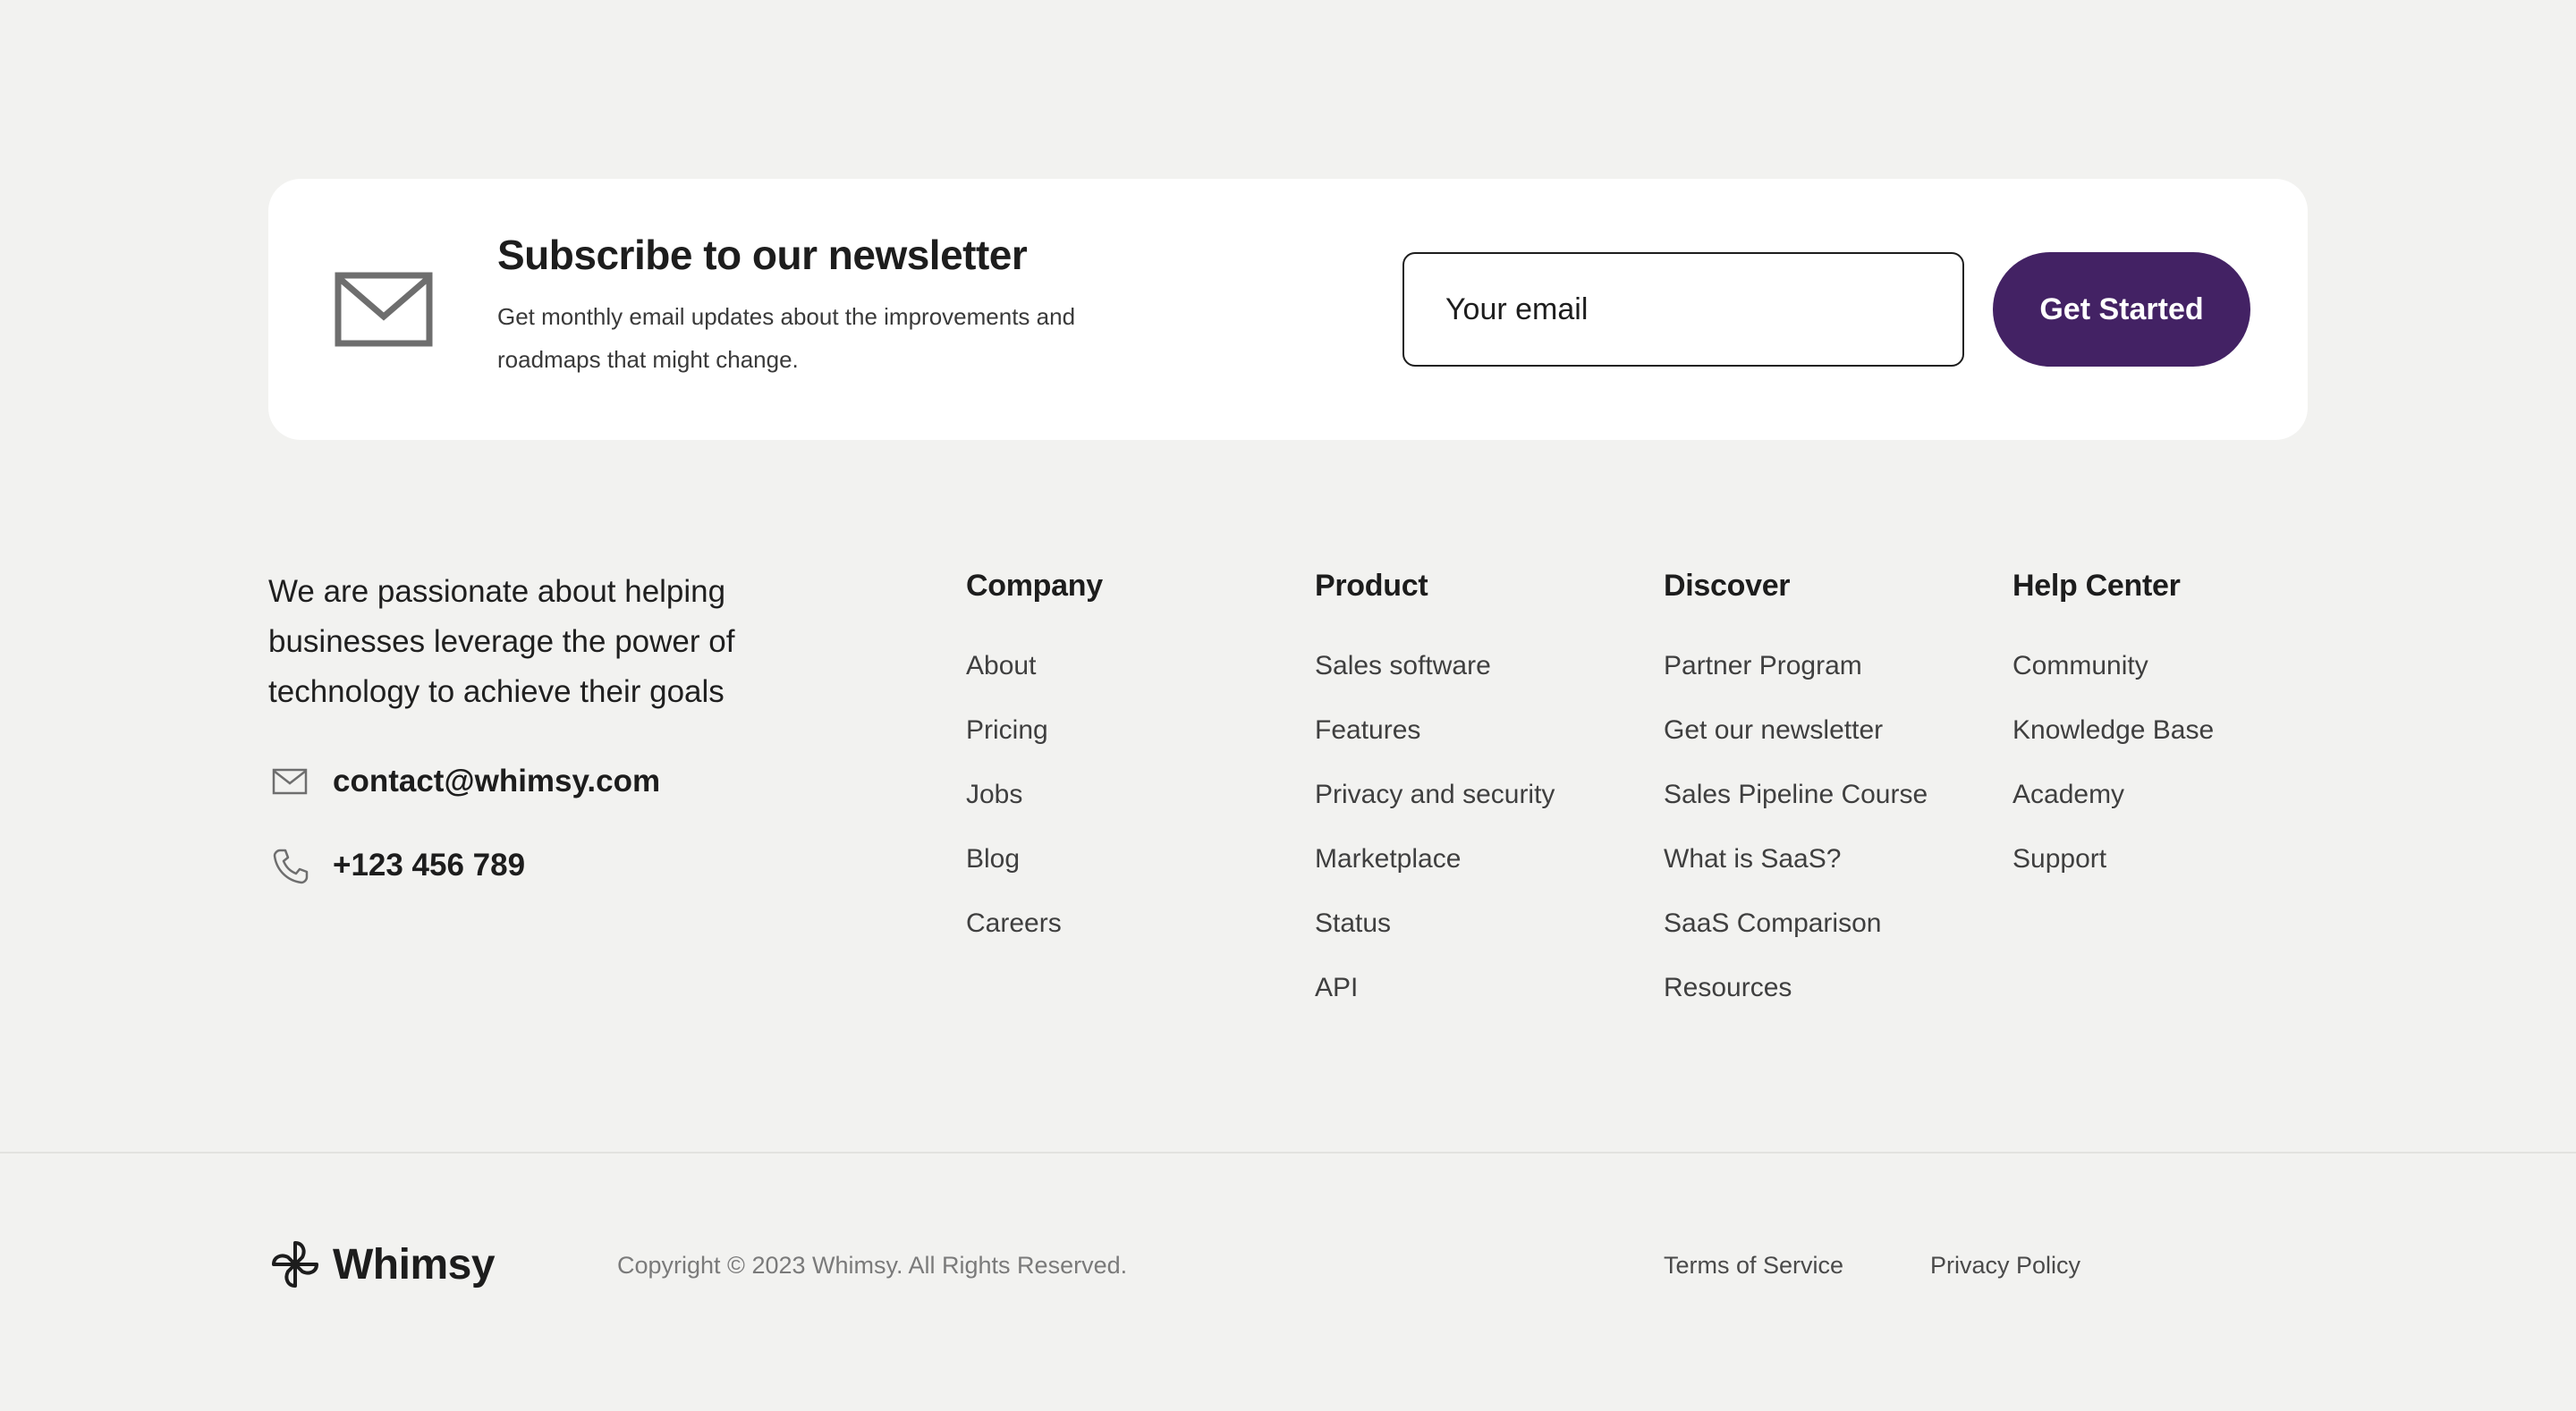  What do you see at coordinates (414, 1264) in the screenshot?
I see `brand-name: Whimsy` at bounding box center [414, 1264].